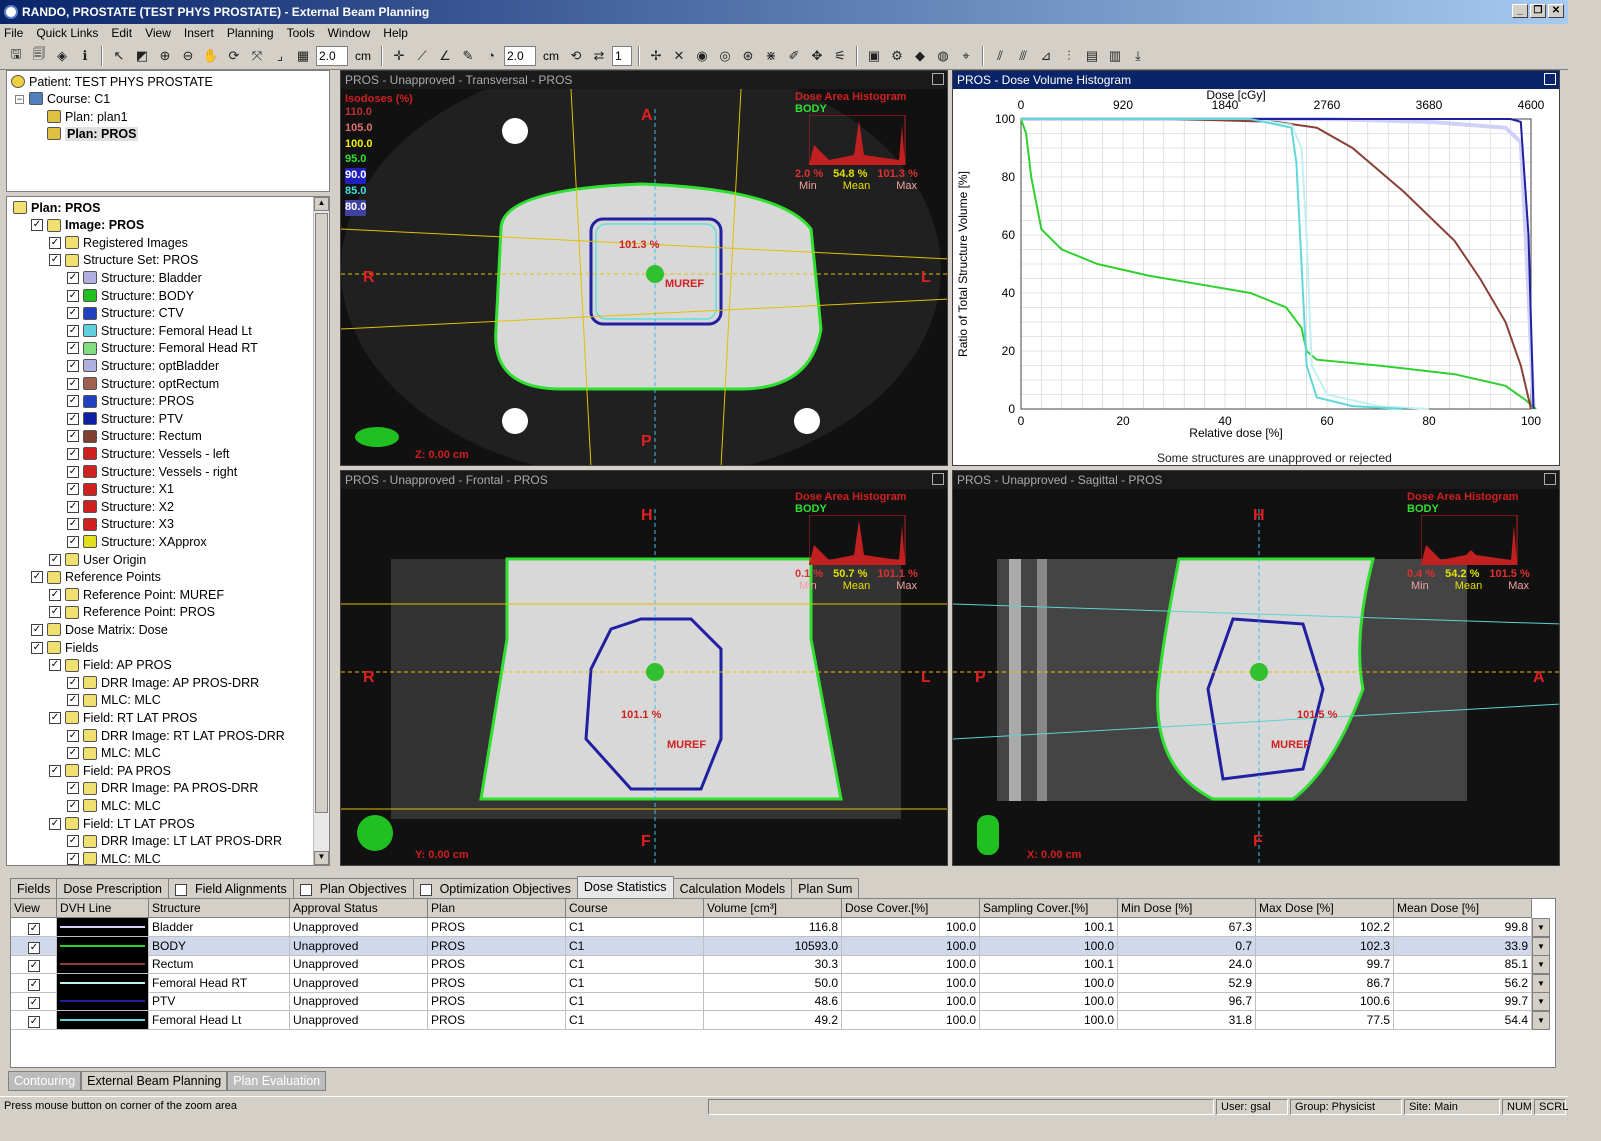  Describe the element at coordinates (495, 888) in the screenshot. I see `tab-optimization-objectives: Optimization Objectives` at that location.